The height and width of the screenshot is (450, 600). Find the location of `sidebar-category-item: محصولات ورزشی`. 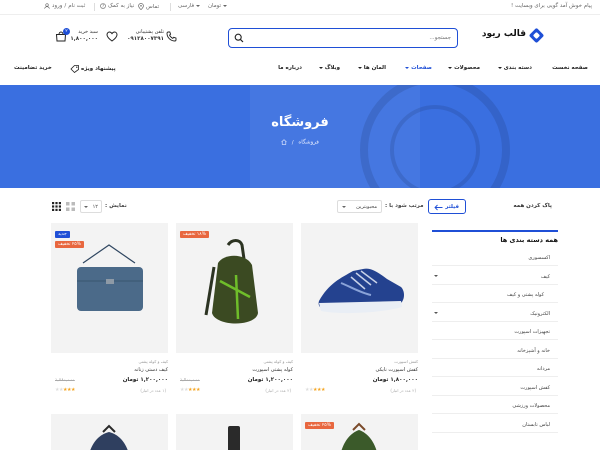

sidebar-category-item: محصولات ورزشی is located at coordinates (495, 407).